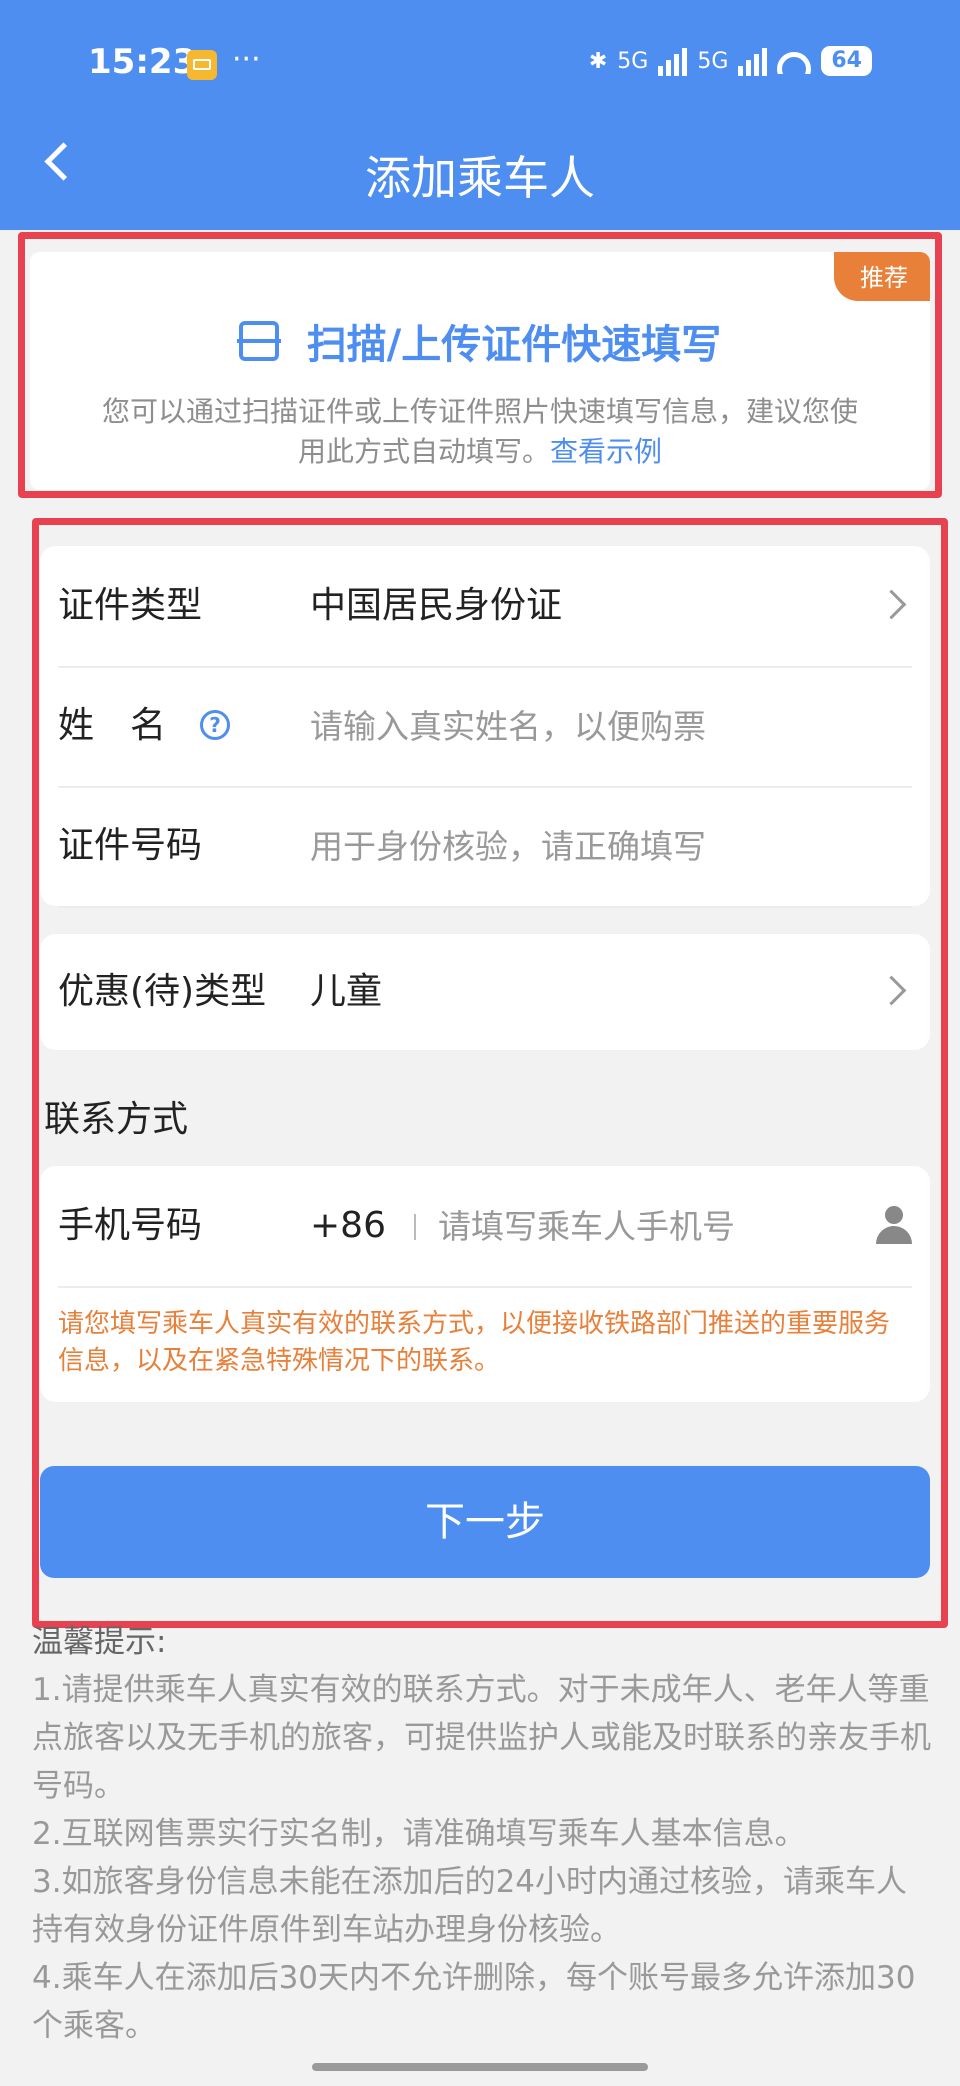 The width and height of the screenshot is (960, 2086). I want to click on name-row: 姓 名 ?, so click(485, 727).